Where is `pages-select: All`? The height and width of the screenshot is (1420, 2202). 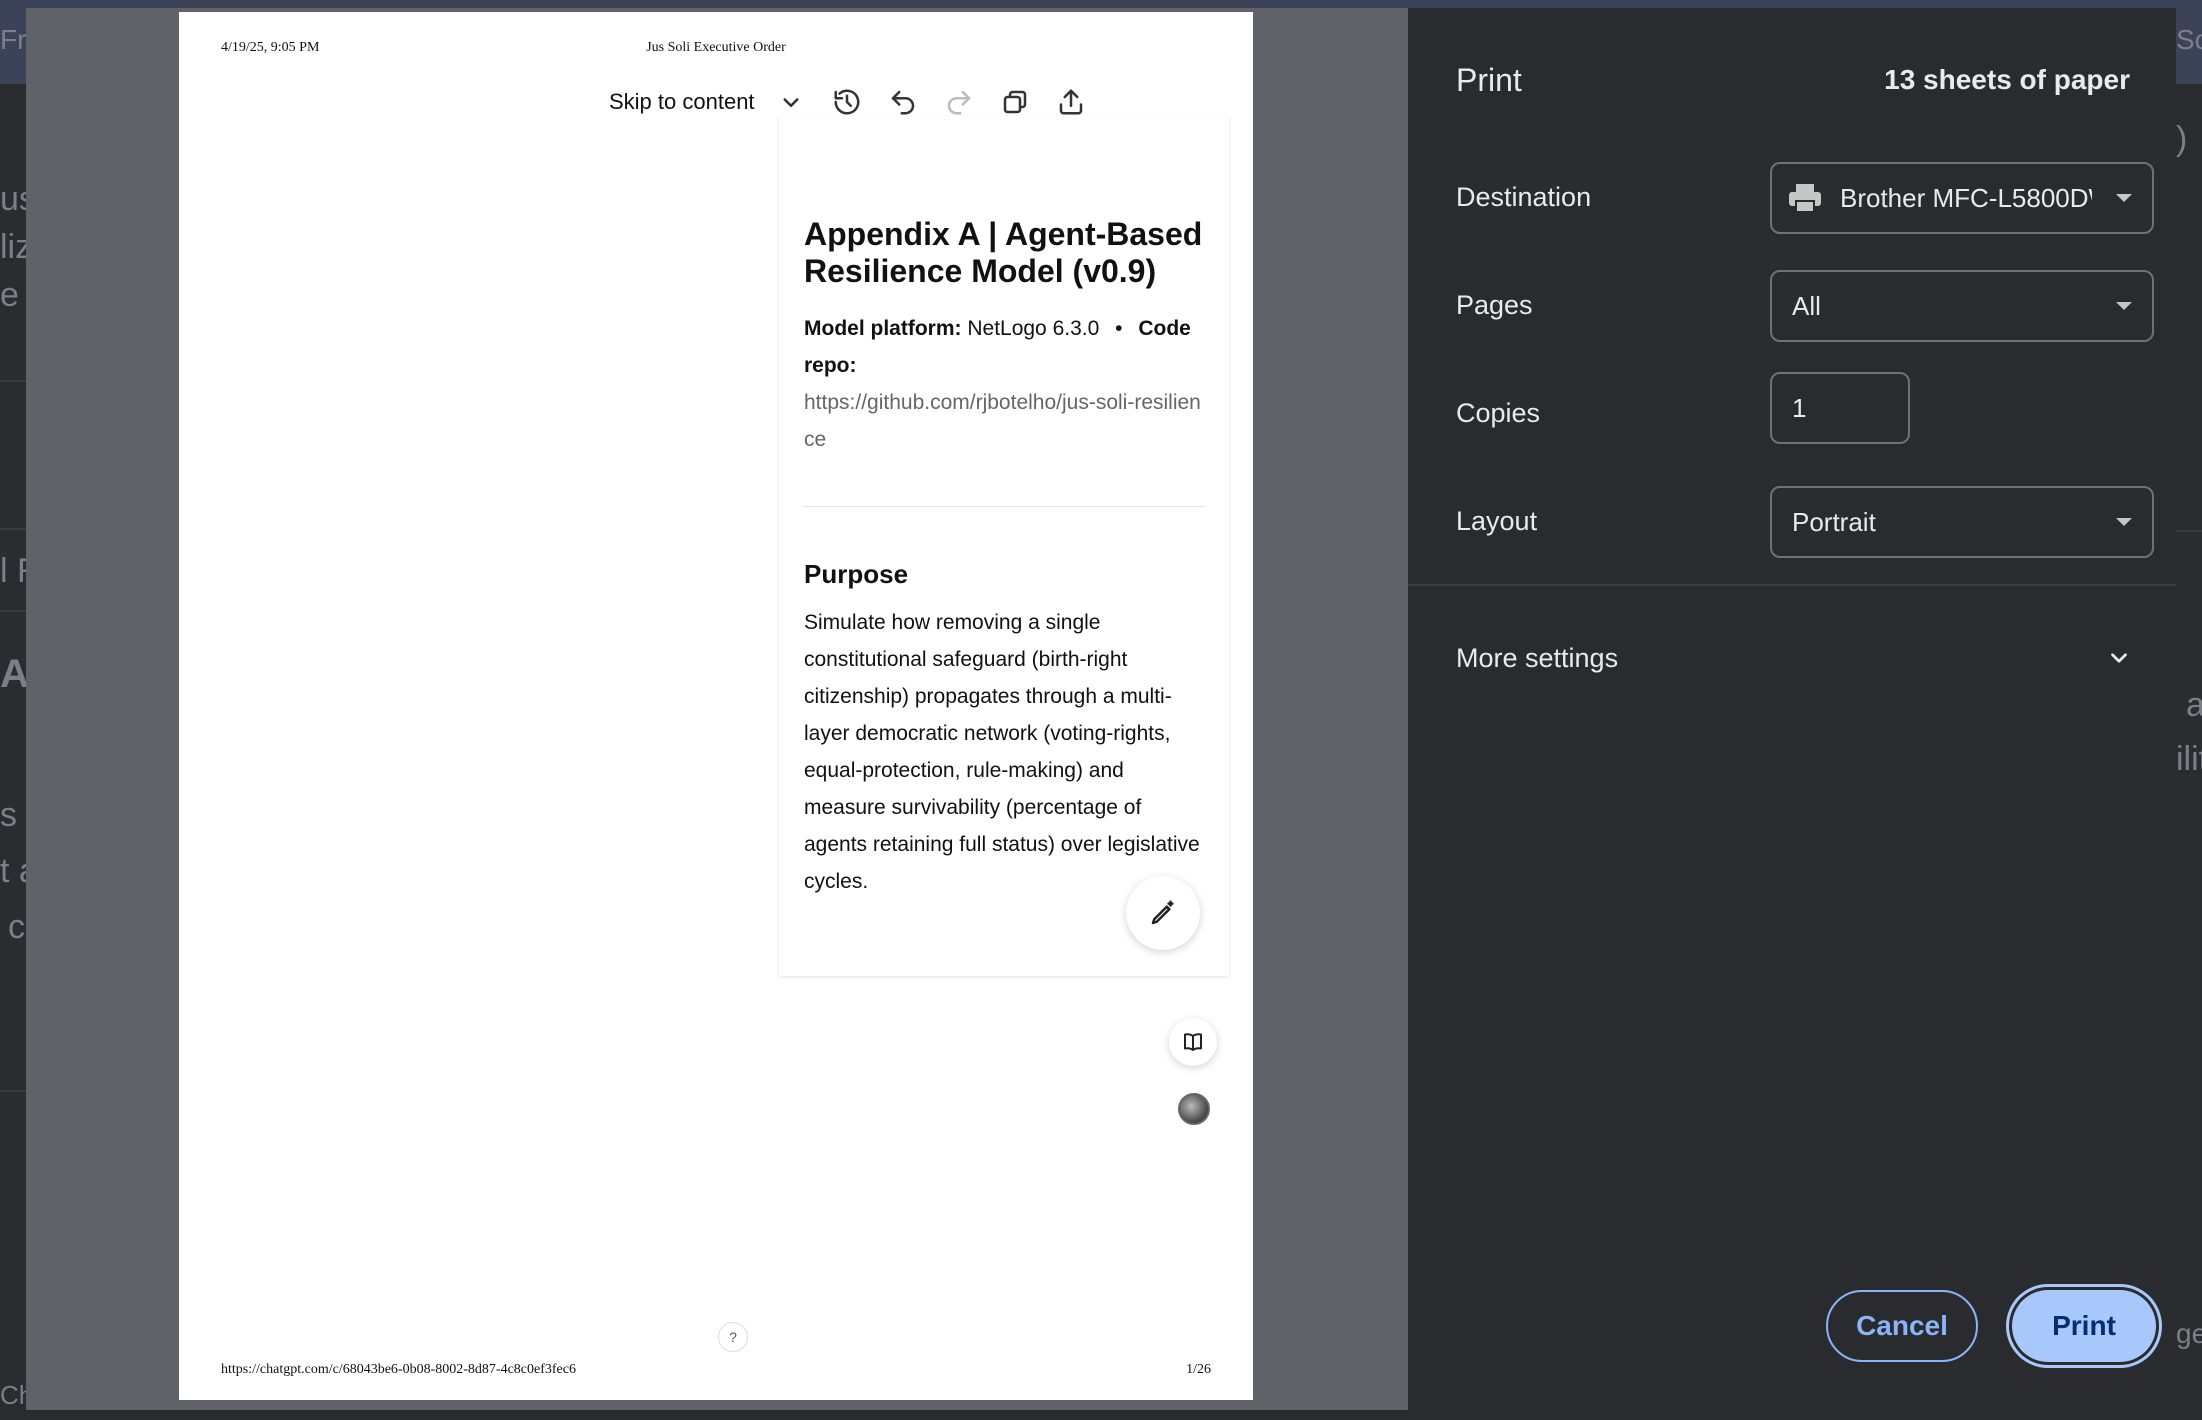 pages-select: All is located at coordinates (1962, 306).